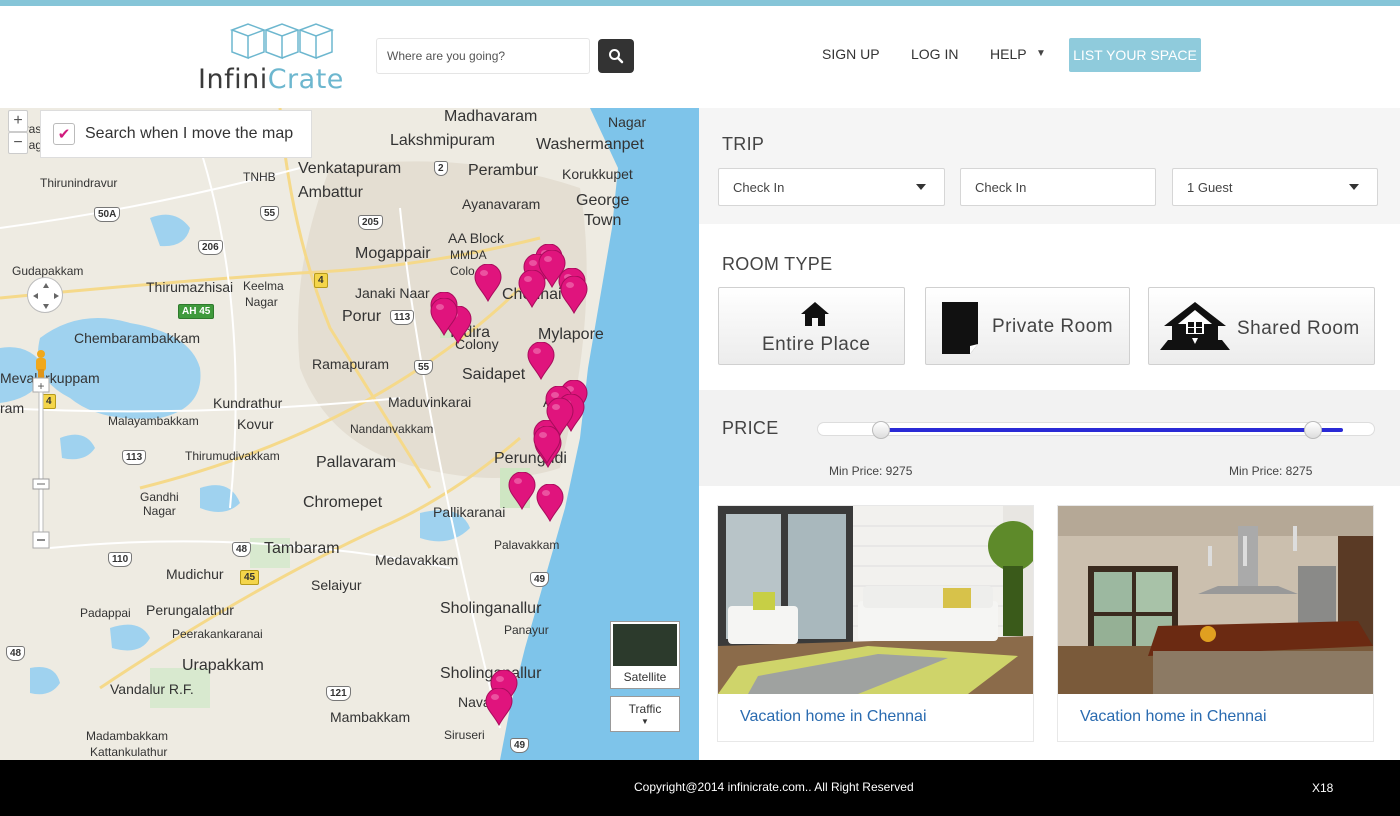  I want to click on search-when-move-toggle: ✔ Search when I move the map, so click(176, 134).